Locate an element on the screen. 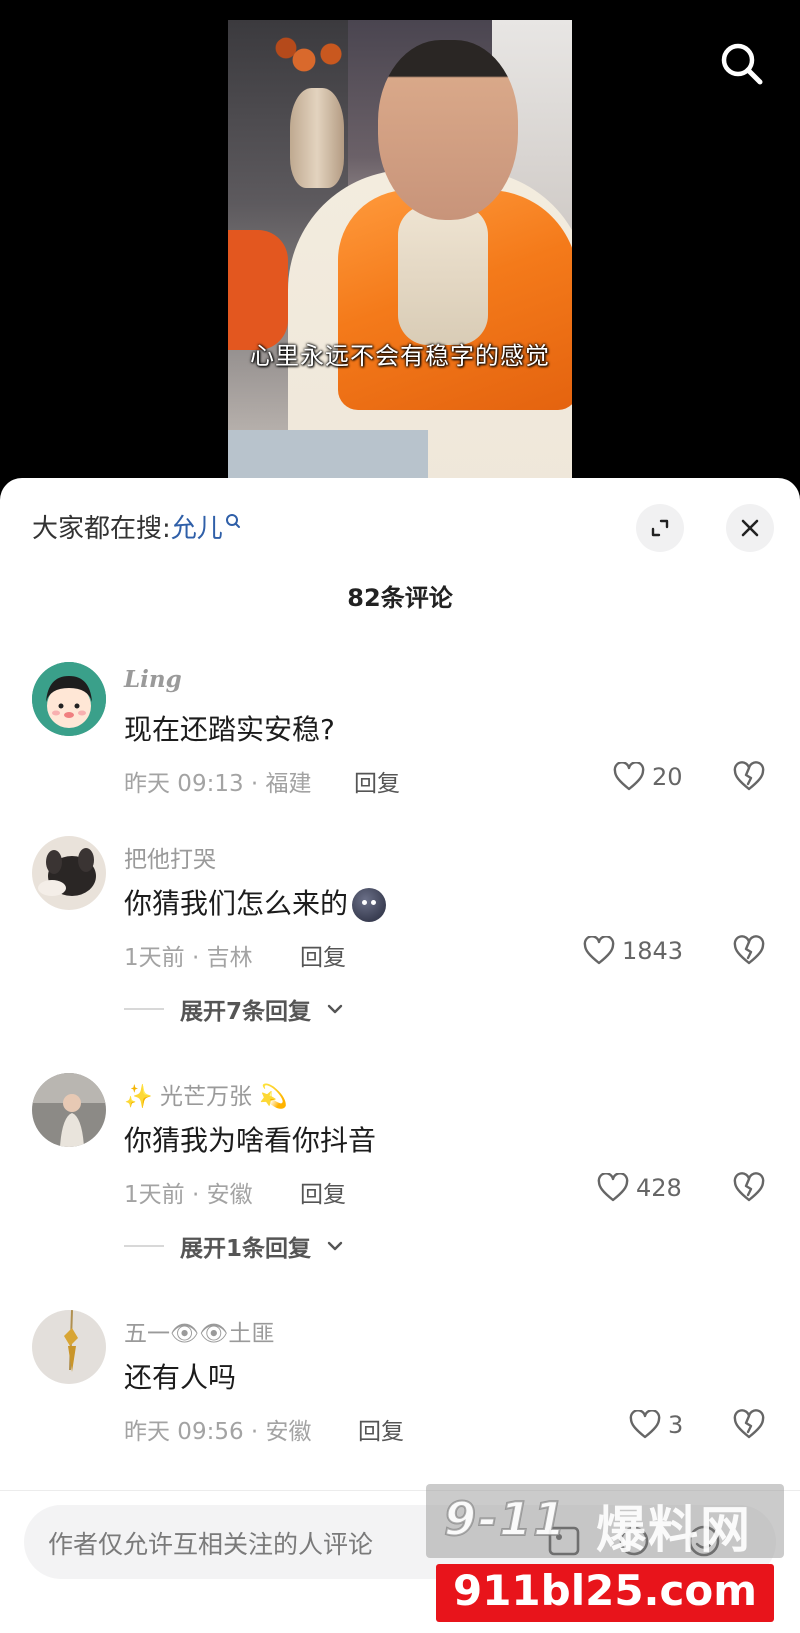 This screenshot has height=1633, width=800. video-vase is located at coordinates (317, 138).